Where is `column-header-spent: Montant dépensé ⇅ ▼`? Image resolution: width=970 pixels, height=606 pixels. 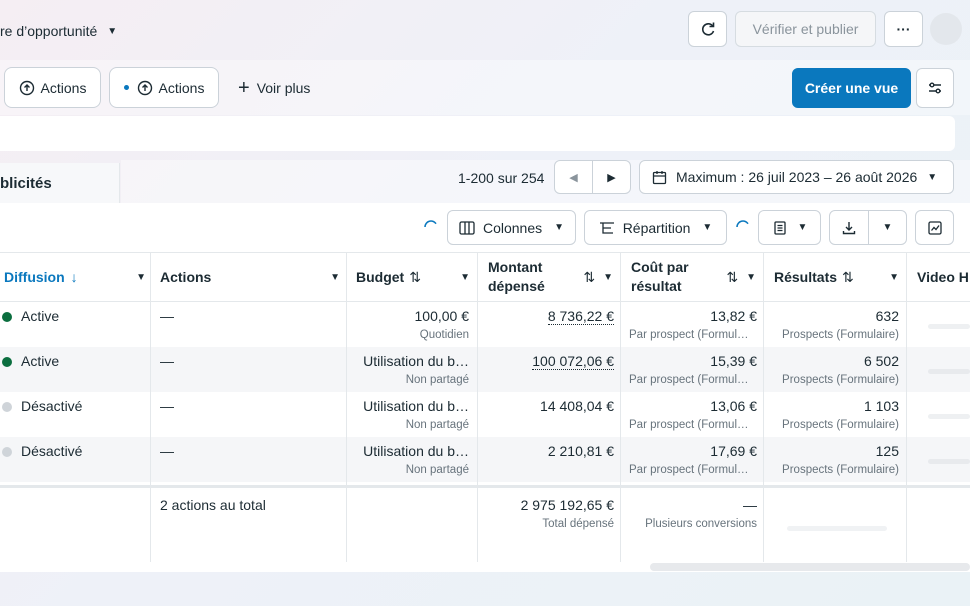 column-header-spent: Montant dépensé ⇅ ▼ is located at coordinates (550, 277).